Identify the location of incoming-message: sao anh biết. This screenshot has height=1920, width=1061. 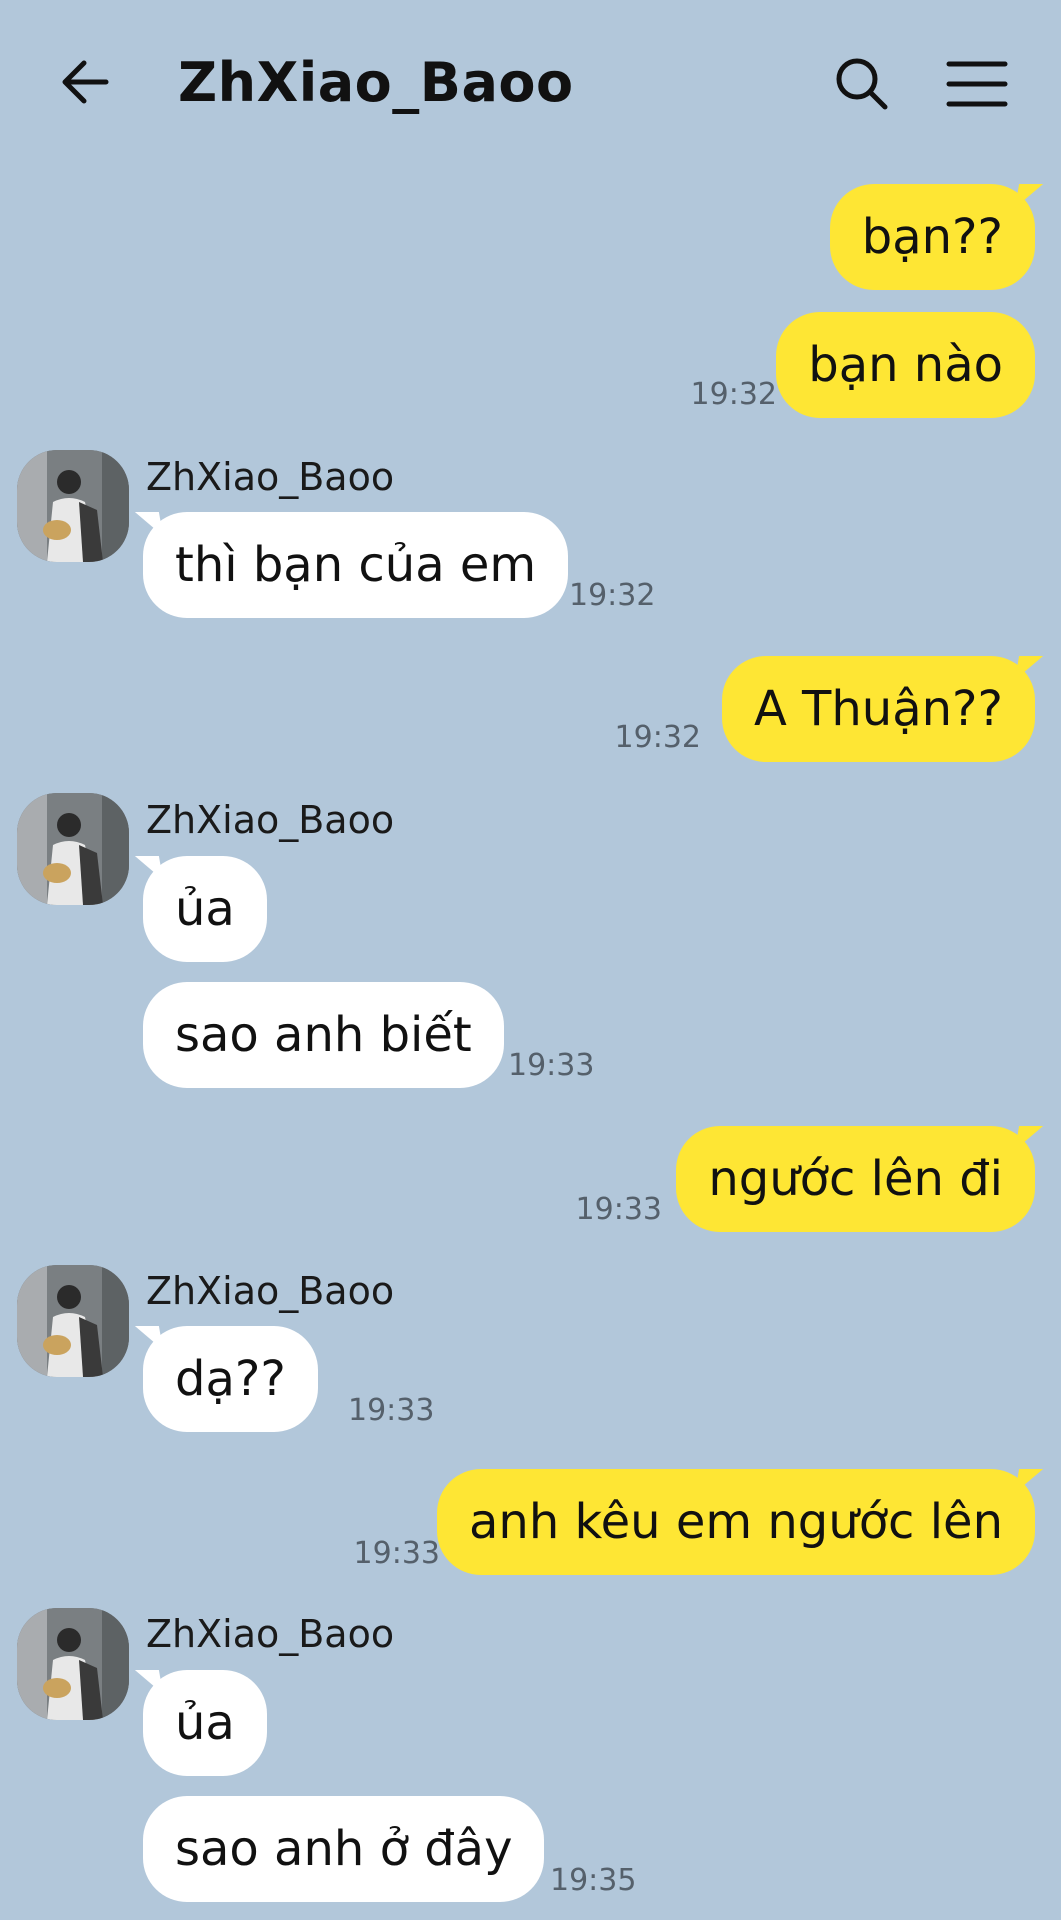
(323, 1035).